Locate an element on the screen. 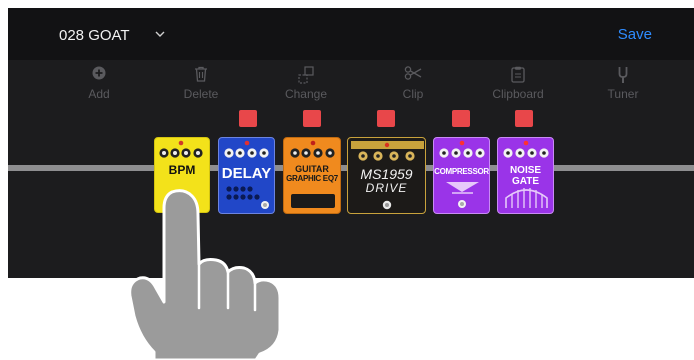 The height and width of the screenshot is (360, 694). clip-button: Clip is located at coordinates (413, 83).